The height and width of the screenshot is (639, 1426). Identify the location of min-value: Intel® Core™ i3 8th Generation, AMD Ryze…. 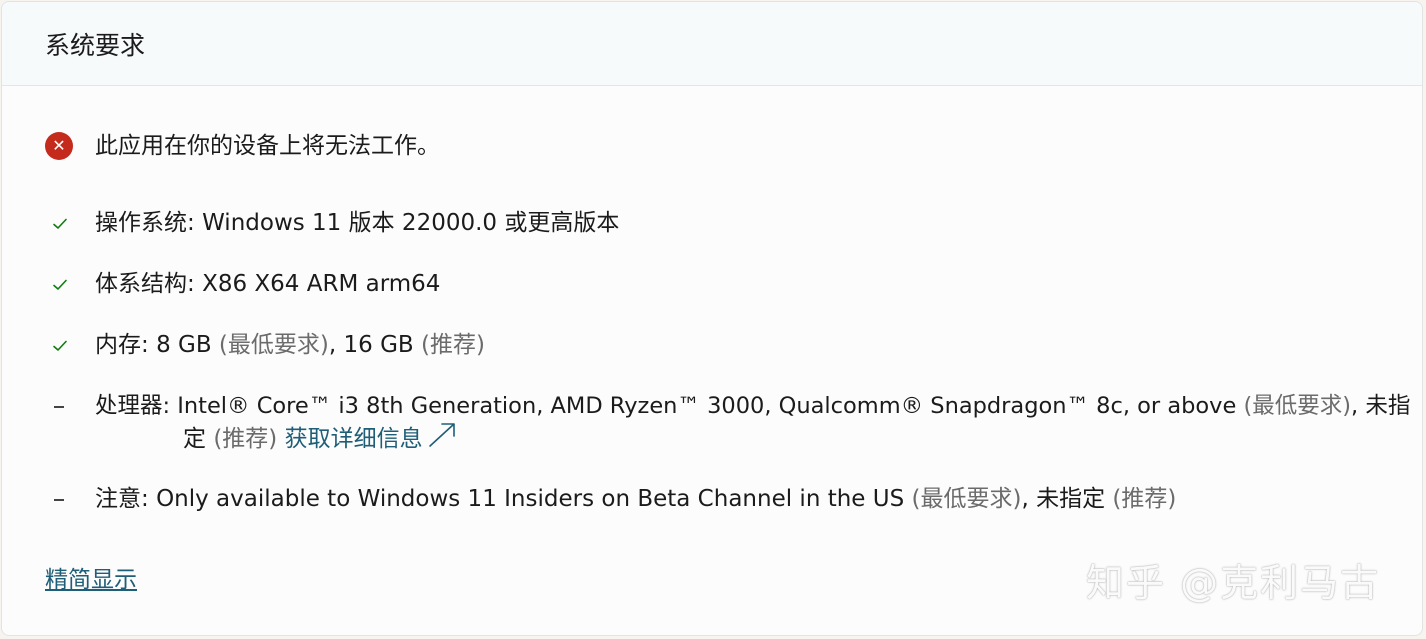
(707, 406).